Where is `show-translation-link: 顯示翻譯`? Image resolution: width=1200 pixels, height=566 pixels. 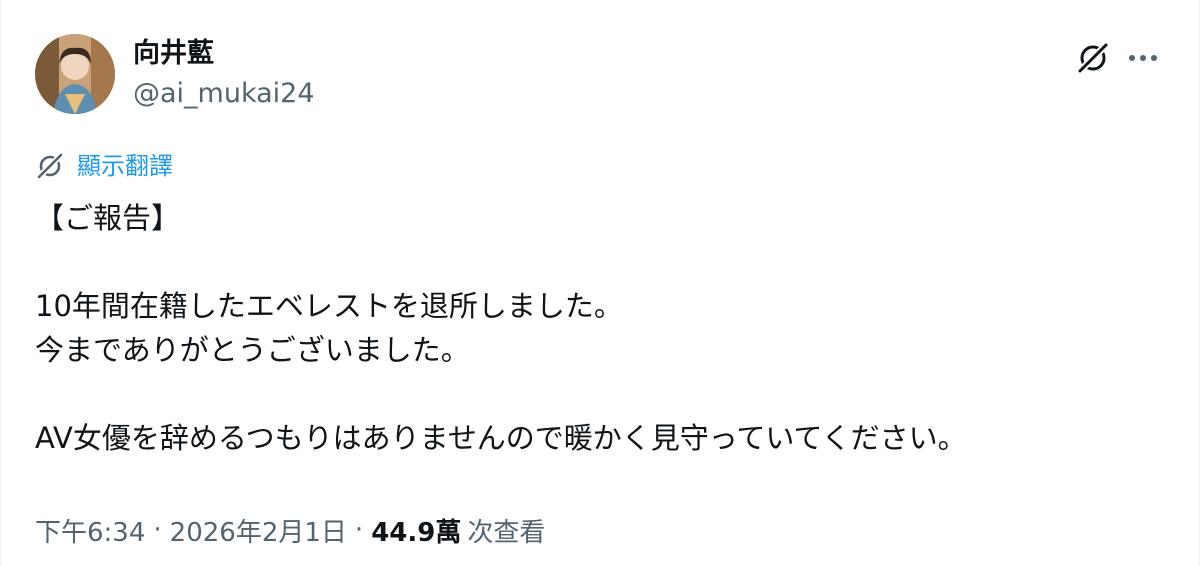 show-translation-link: 顯示翻譯 is located at coordinates (104, 166).